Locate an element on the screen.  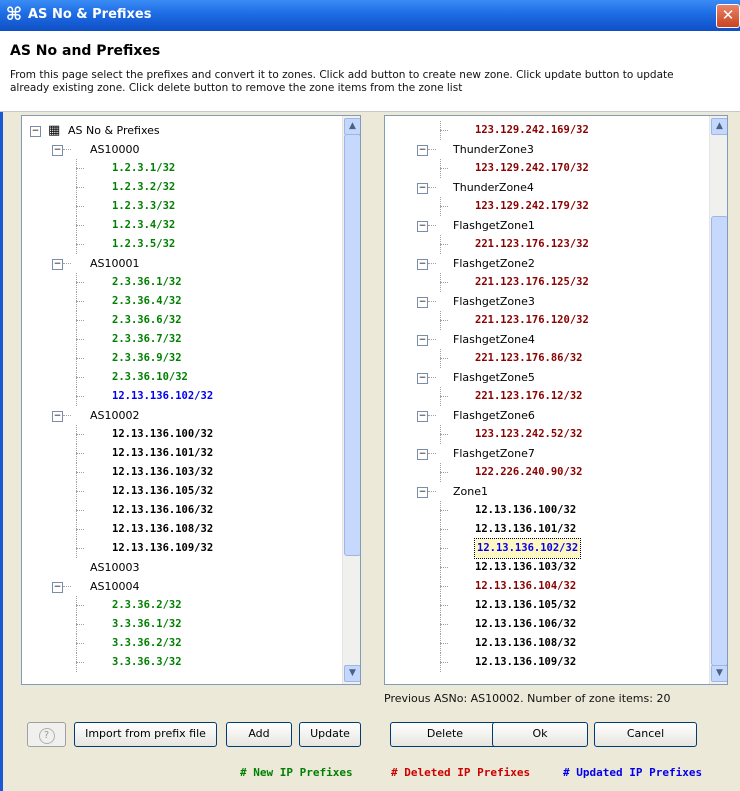
tree-node-label: FlashgetZone2 is located at coordinates (494, 263).